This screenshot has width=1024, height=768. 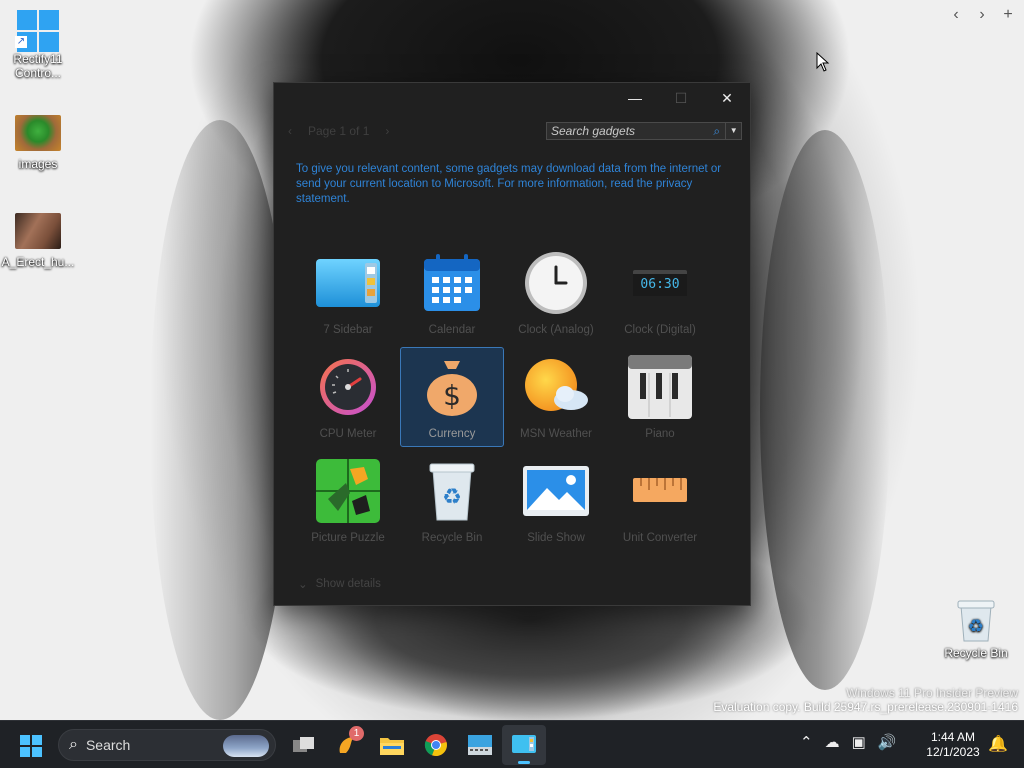 I want to click on taskbar-gadgets, so click(x=524, y=745).